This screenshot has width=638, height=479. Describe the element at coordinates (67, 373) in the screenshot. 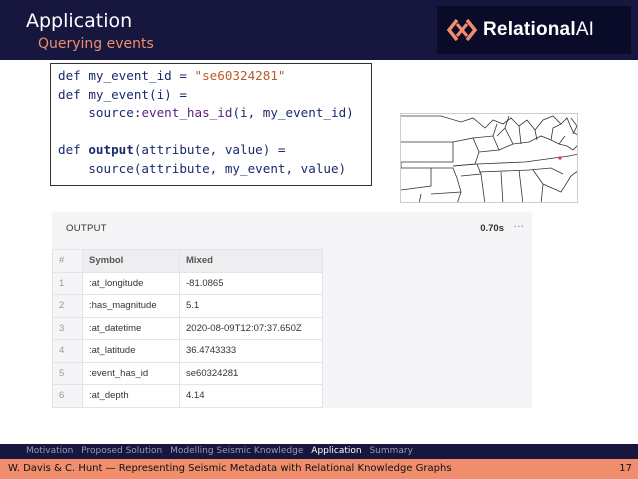

I see `row-index: 5` at that location.